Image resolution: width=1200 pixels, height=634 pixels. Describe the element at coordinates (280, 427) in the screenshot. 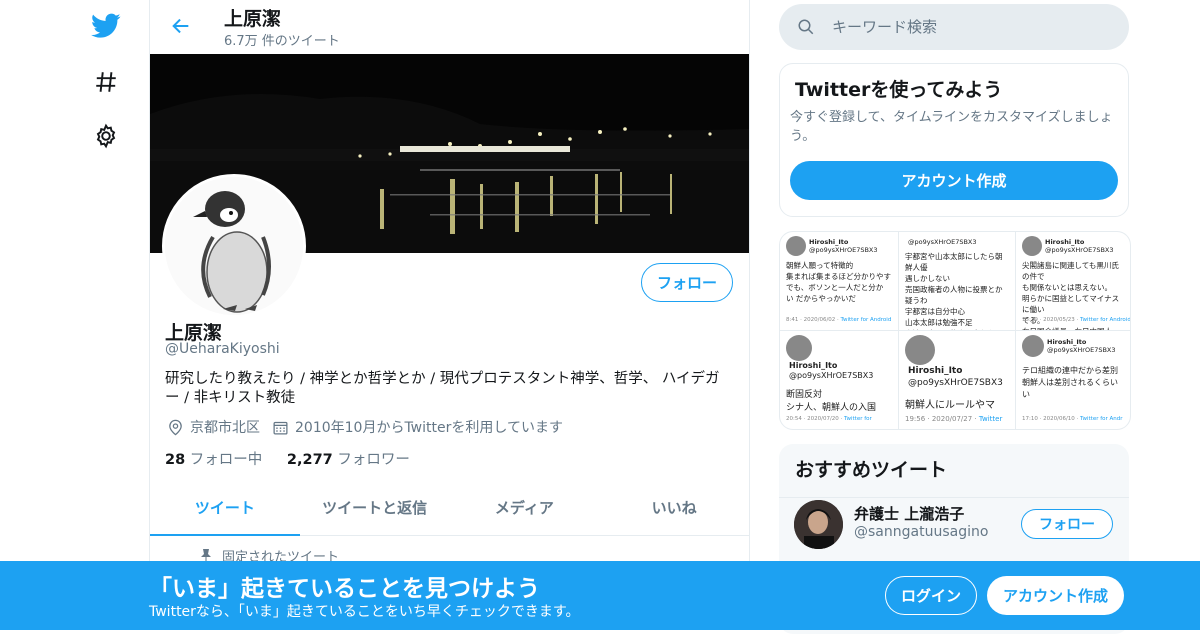

I see `calendar-icon` at that location.